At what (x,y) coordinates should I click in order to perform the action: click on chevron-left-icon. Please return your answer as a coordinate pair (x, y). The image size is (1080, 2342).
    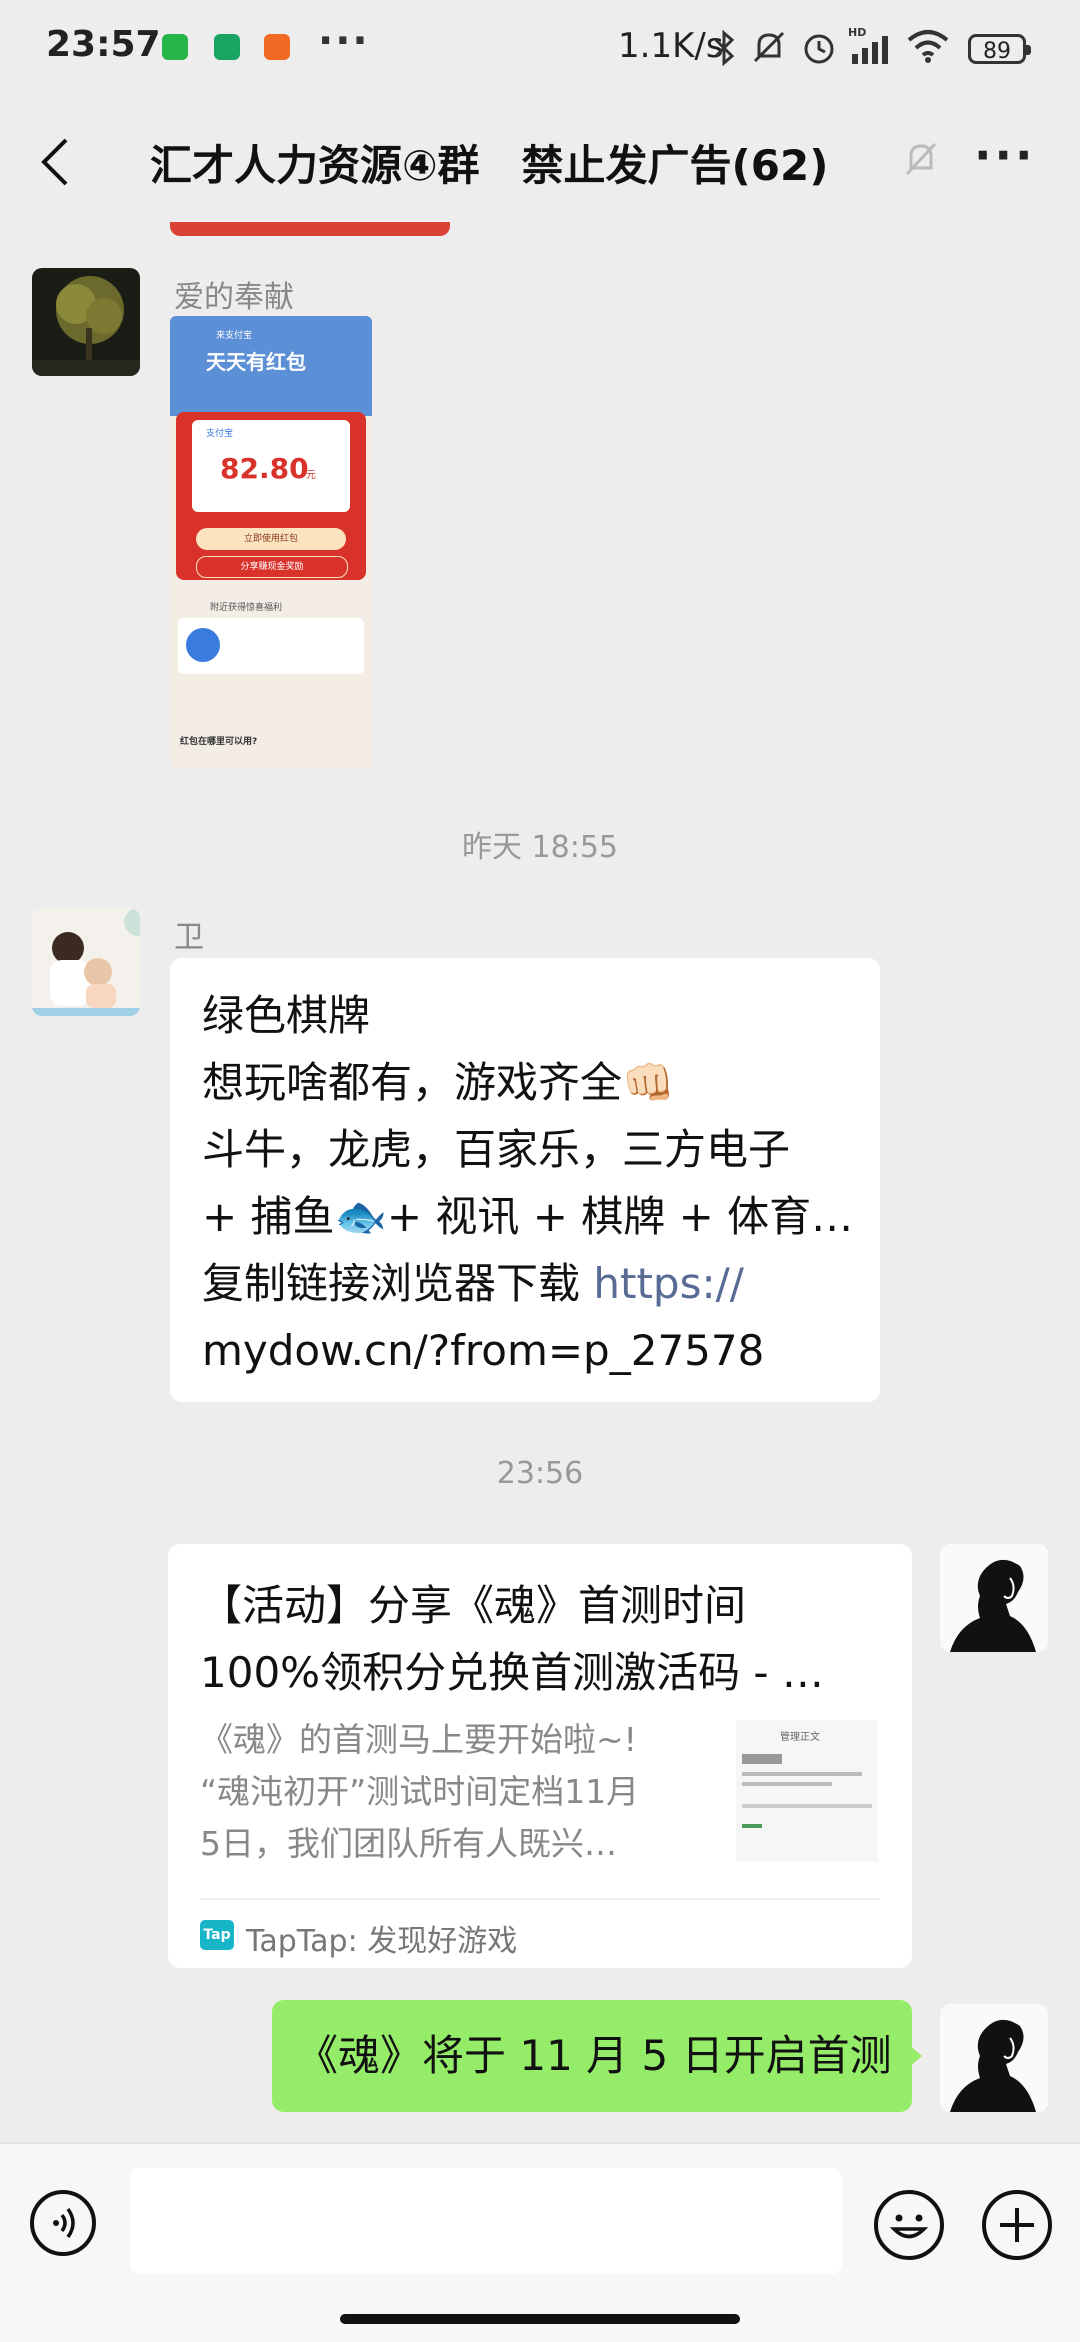
    Looking at the image, I should click on (56, 162).